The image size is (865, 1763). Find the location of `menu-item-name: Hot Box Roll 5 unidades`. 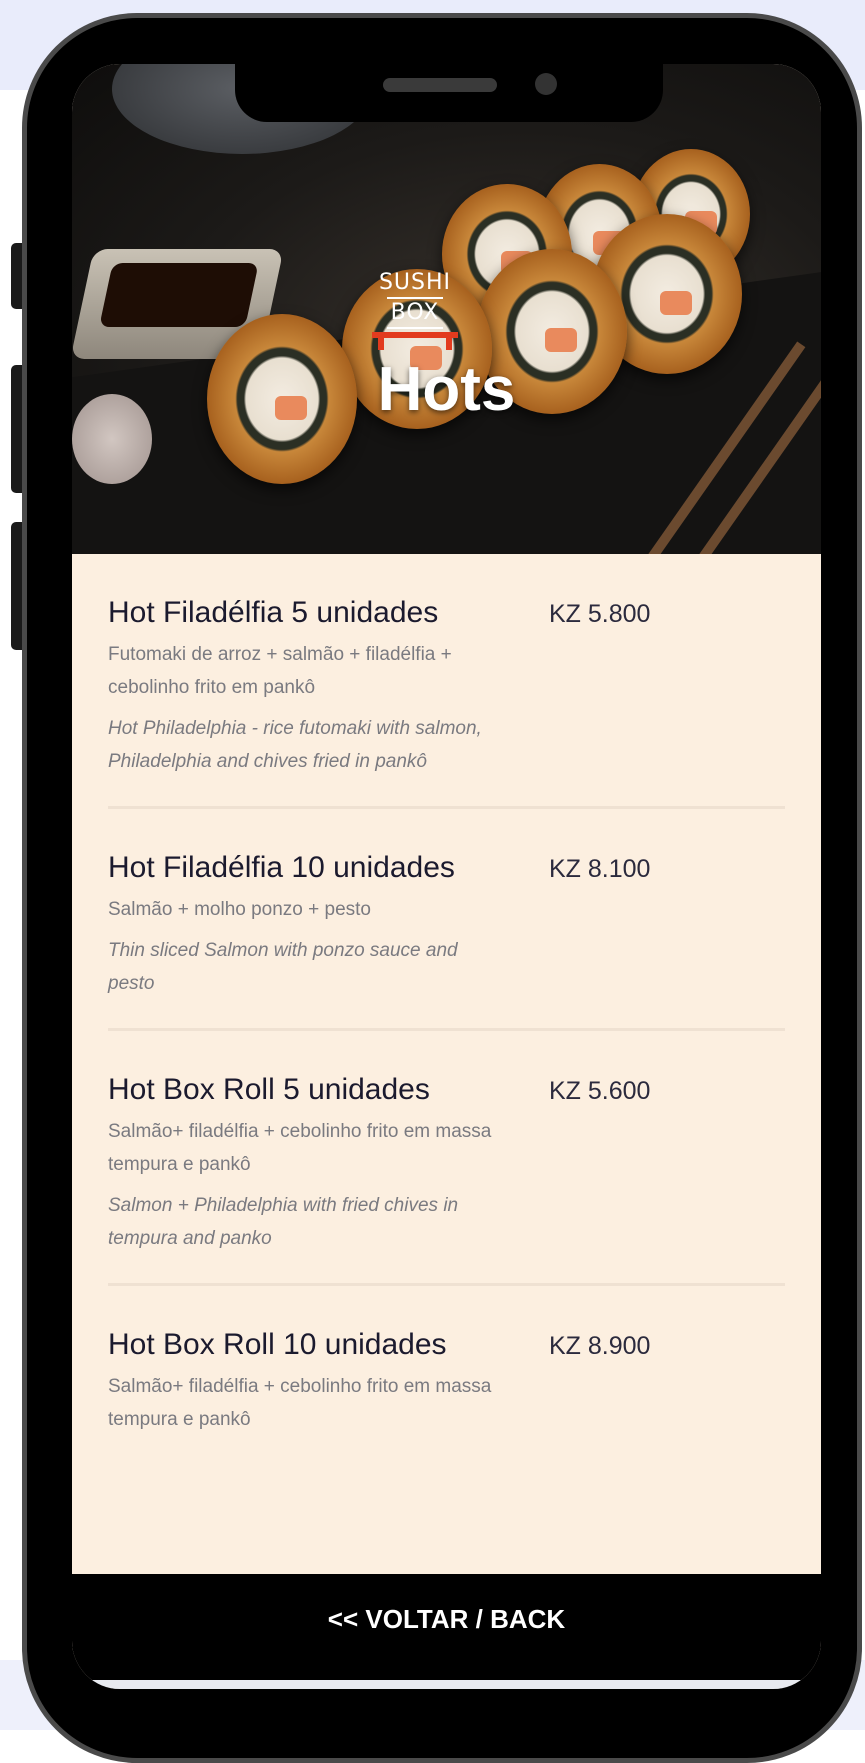

menu-item-name: Hot Box Roll 5 unidades is located at coordinates (269, 1089).